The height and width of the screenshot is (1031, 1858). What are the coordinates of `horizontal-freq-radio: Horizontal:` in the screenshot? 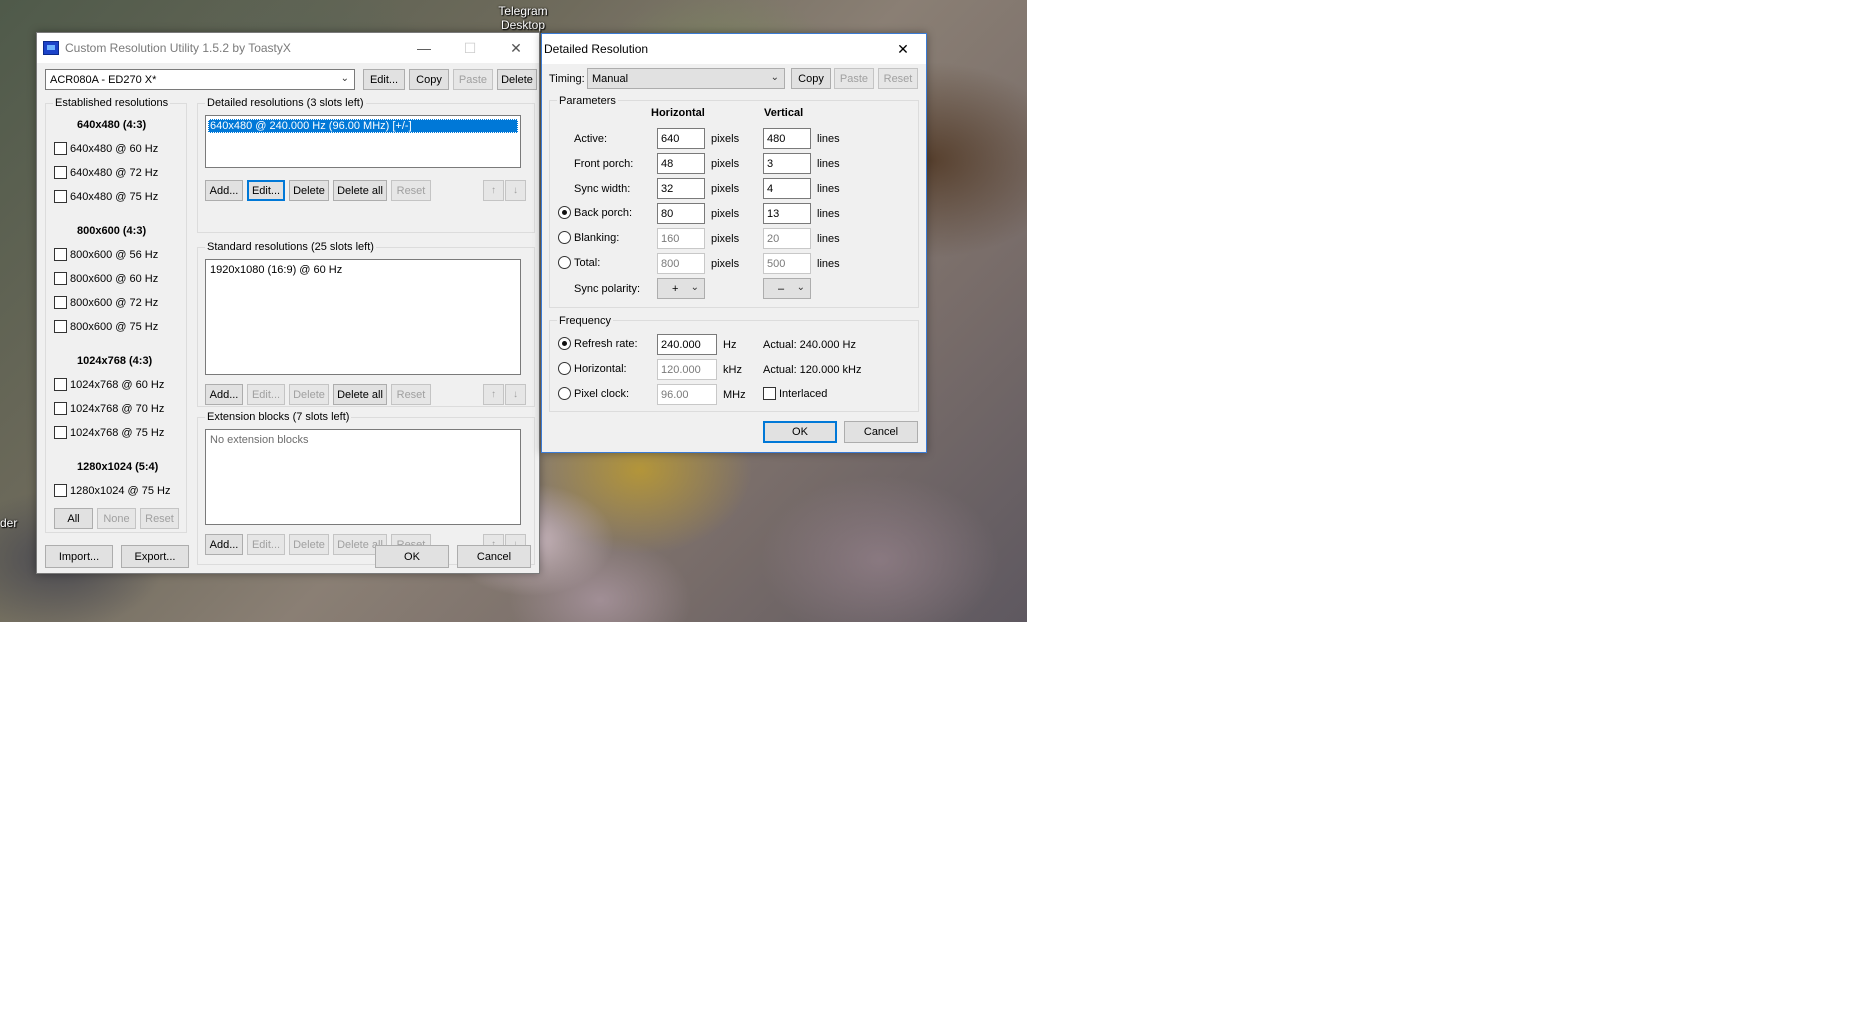 It's located at (592, 368).